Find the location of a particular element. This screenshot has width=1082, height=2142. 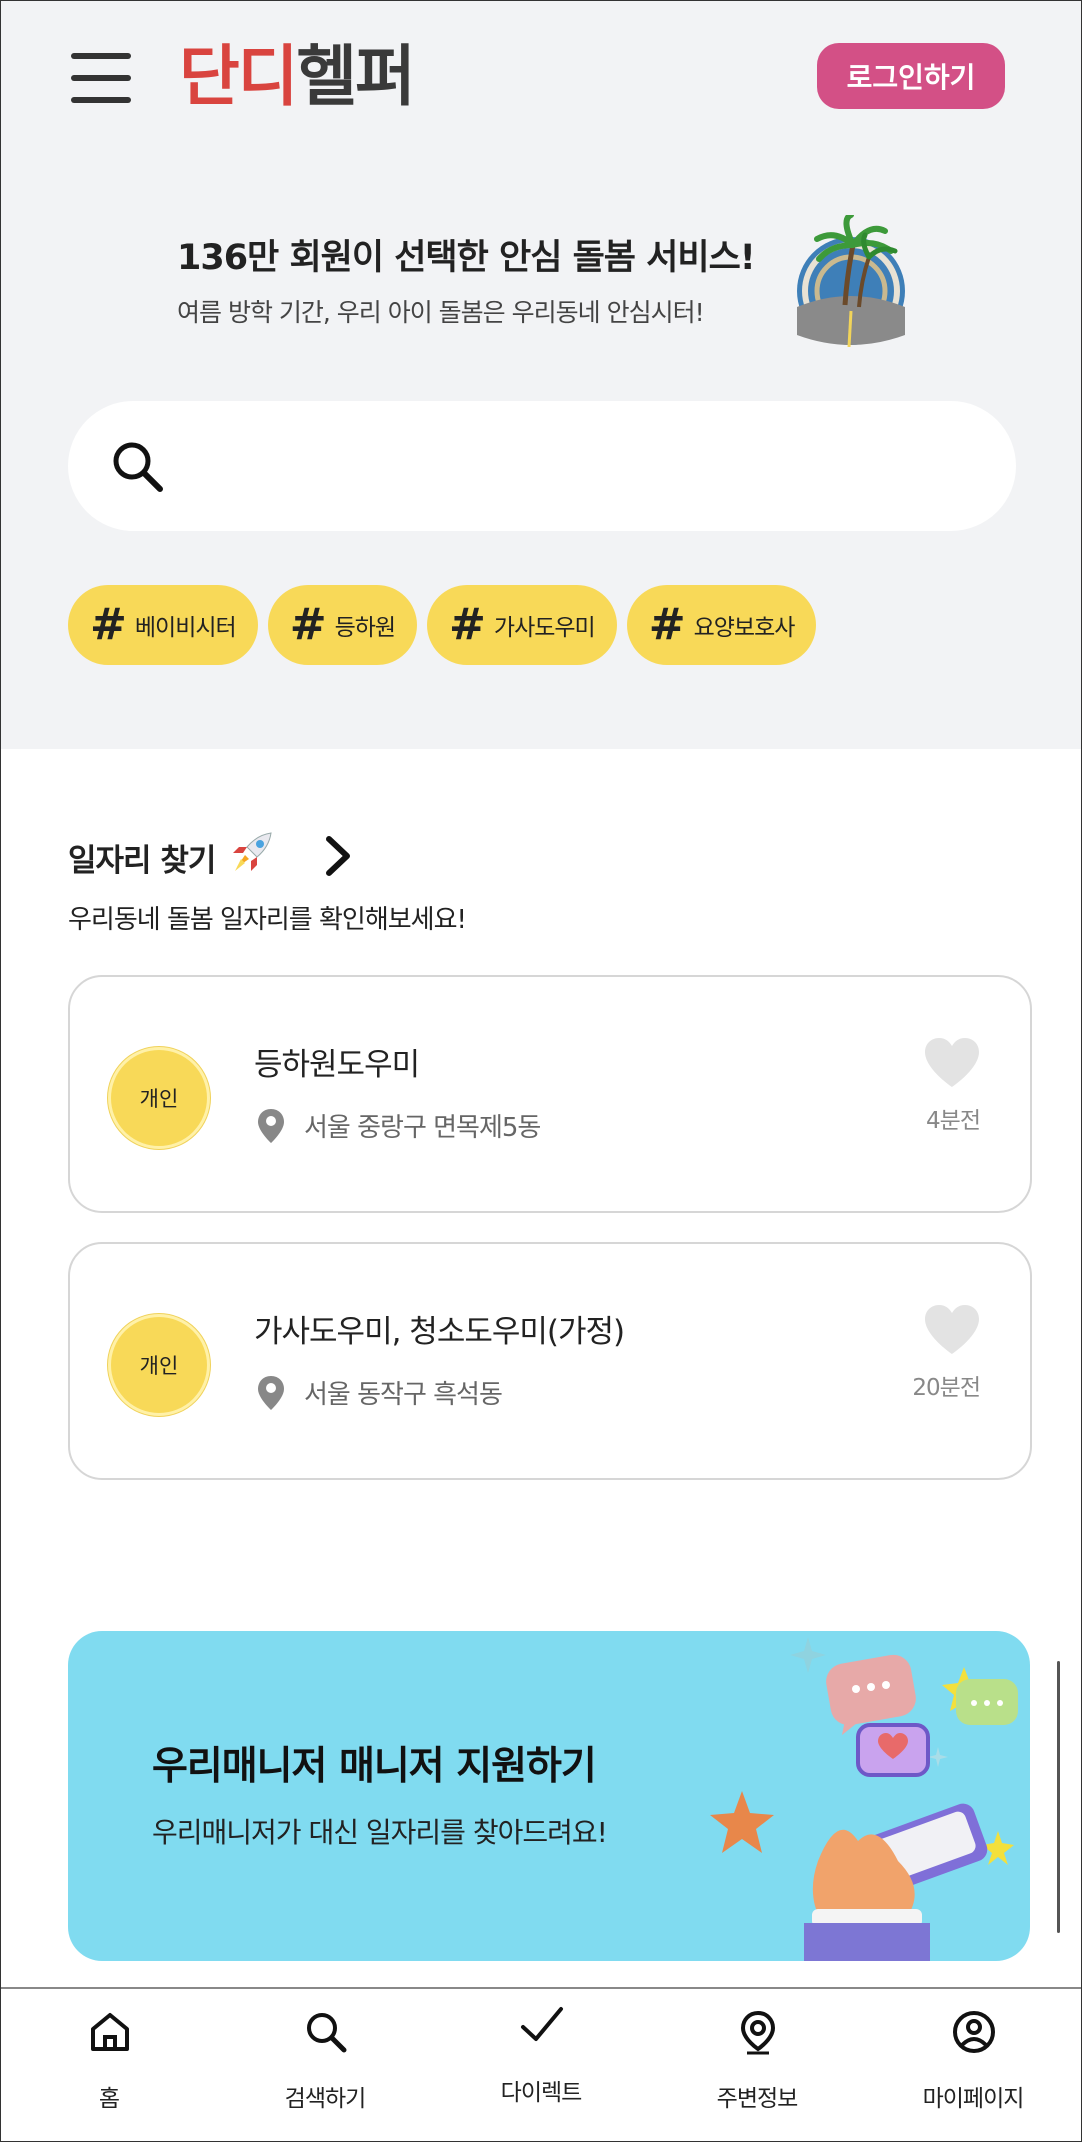

job-card: 개인 가사도우미, 청소도우미(가정) 서울 동작구 흑석동 20분전 is located at coordinates (550, 1361).